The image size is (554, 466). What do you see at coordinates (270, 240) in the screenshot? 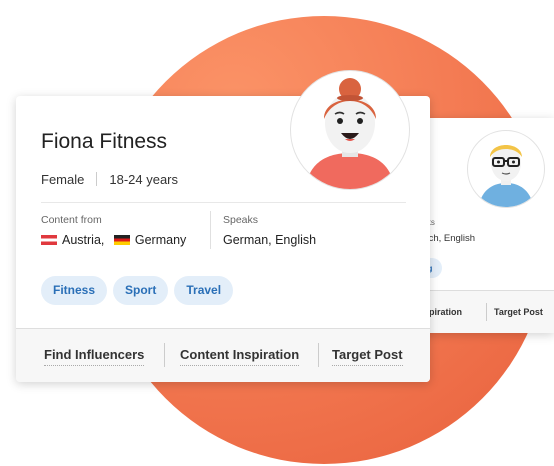
I see `speaks-value: German, English` at bounding box center [270, 240].